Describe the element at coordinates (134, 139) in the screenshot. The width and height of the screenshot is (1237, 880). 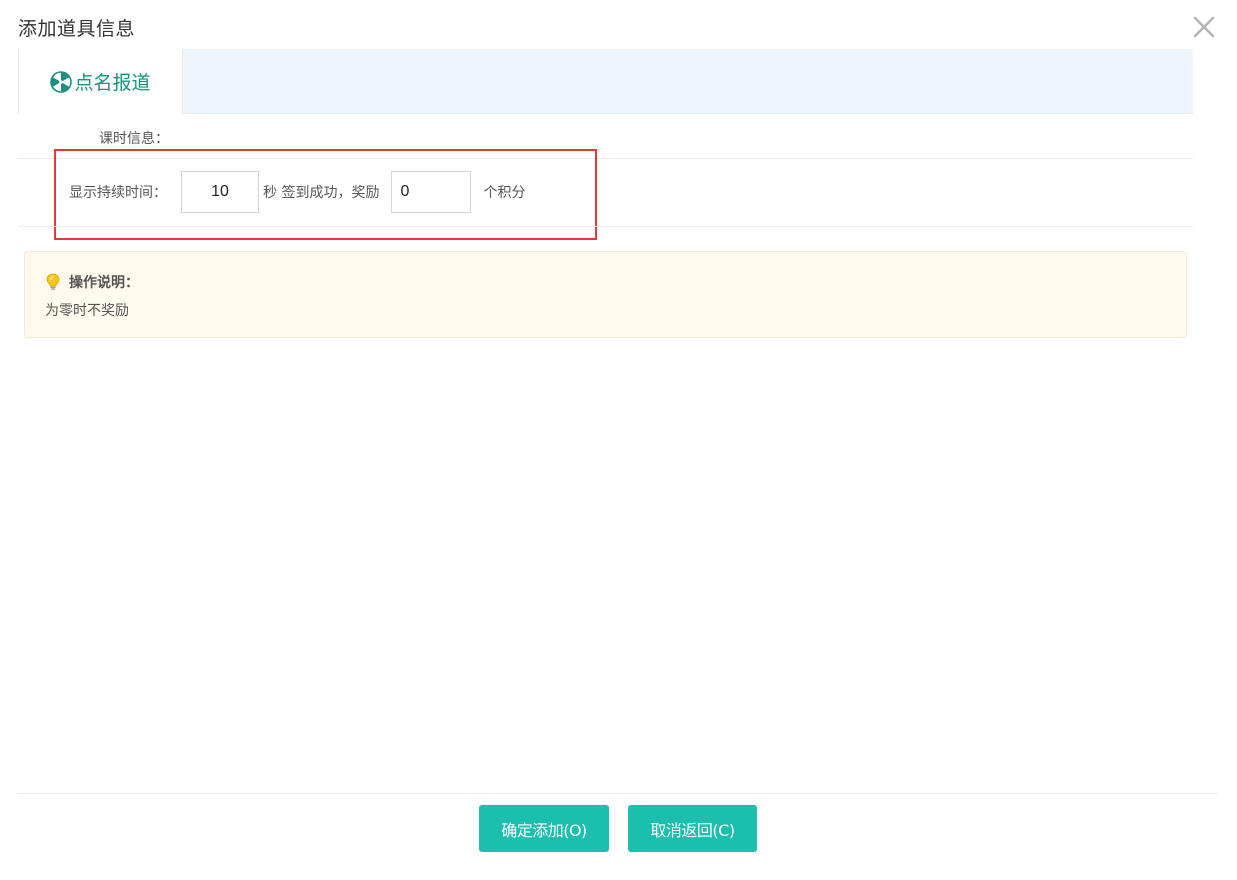
I see `section-label: 课时信息：` at that location.